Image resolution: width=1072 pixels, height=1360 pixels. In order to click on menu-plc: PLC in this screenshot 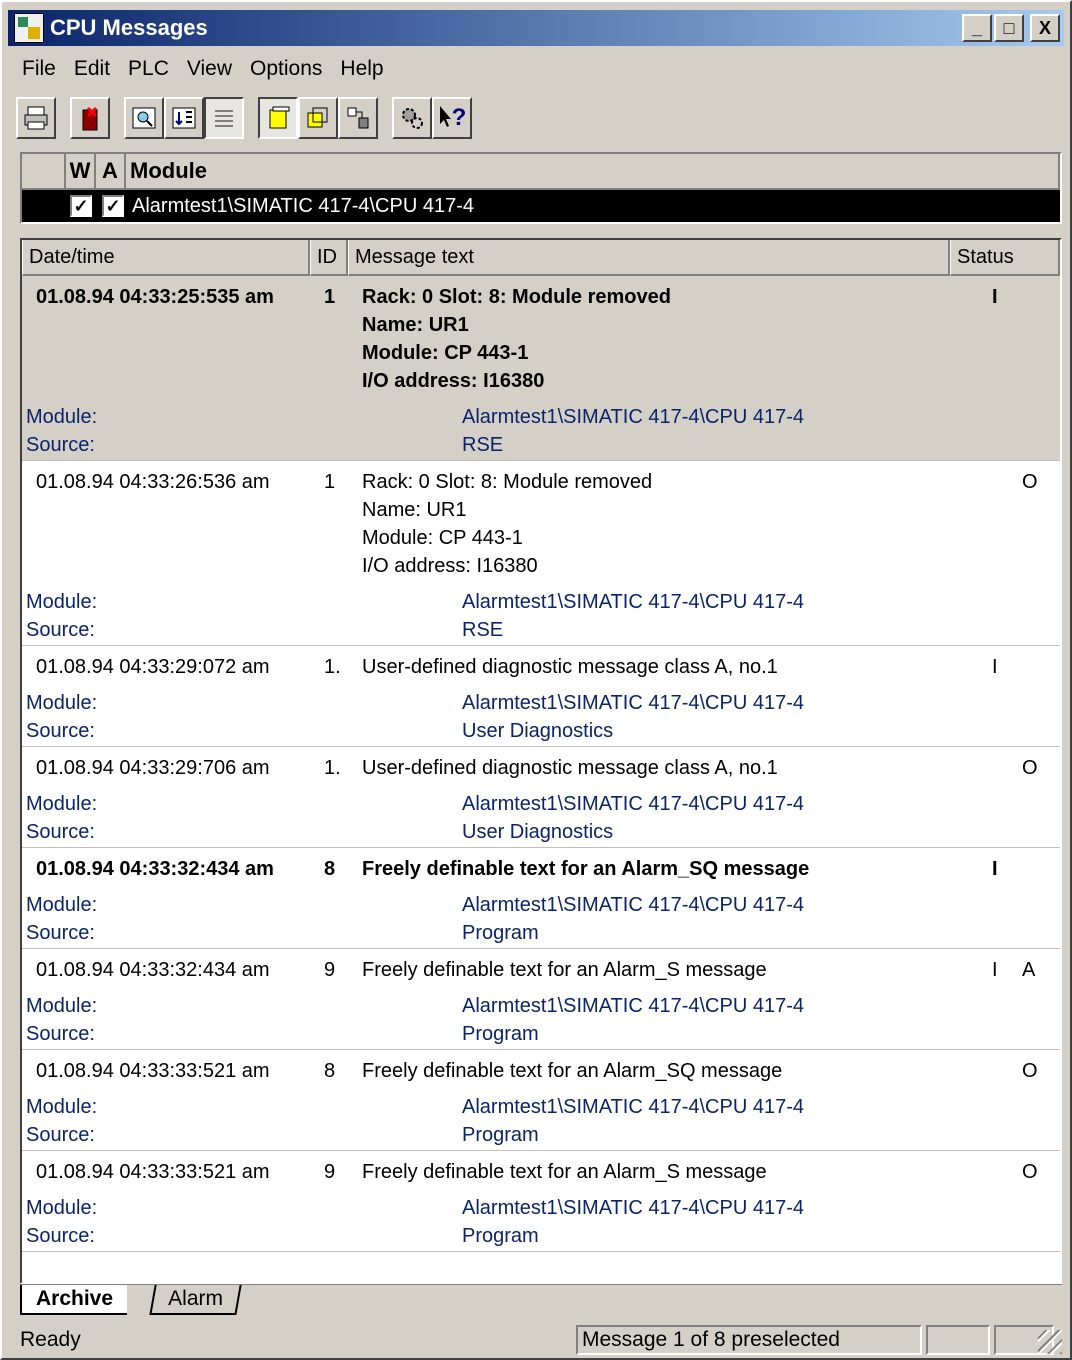, I will do `click(148, 69)`.